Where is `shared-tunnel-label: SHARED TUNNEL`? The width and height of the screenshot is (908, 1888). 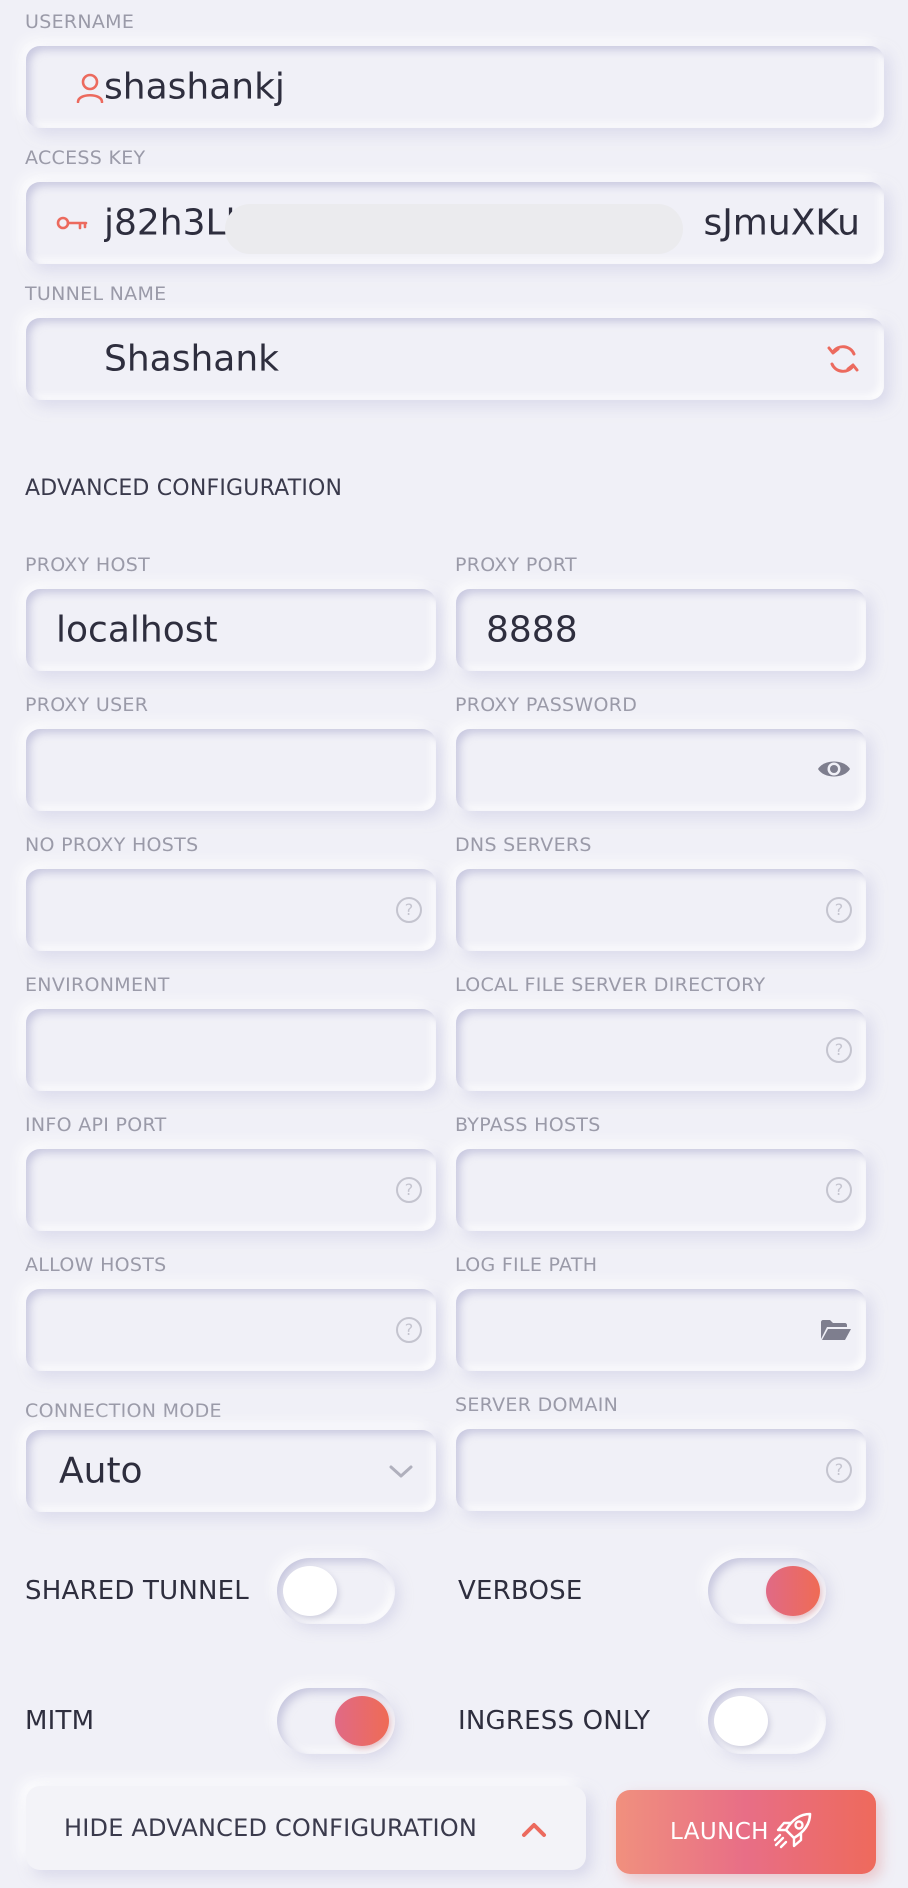
shared-tunnel-label: SHARED TUNNEL is located at coordinates (137, 1591).